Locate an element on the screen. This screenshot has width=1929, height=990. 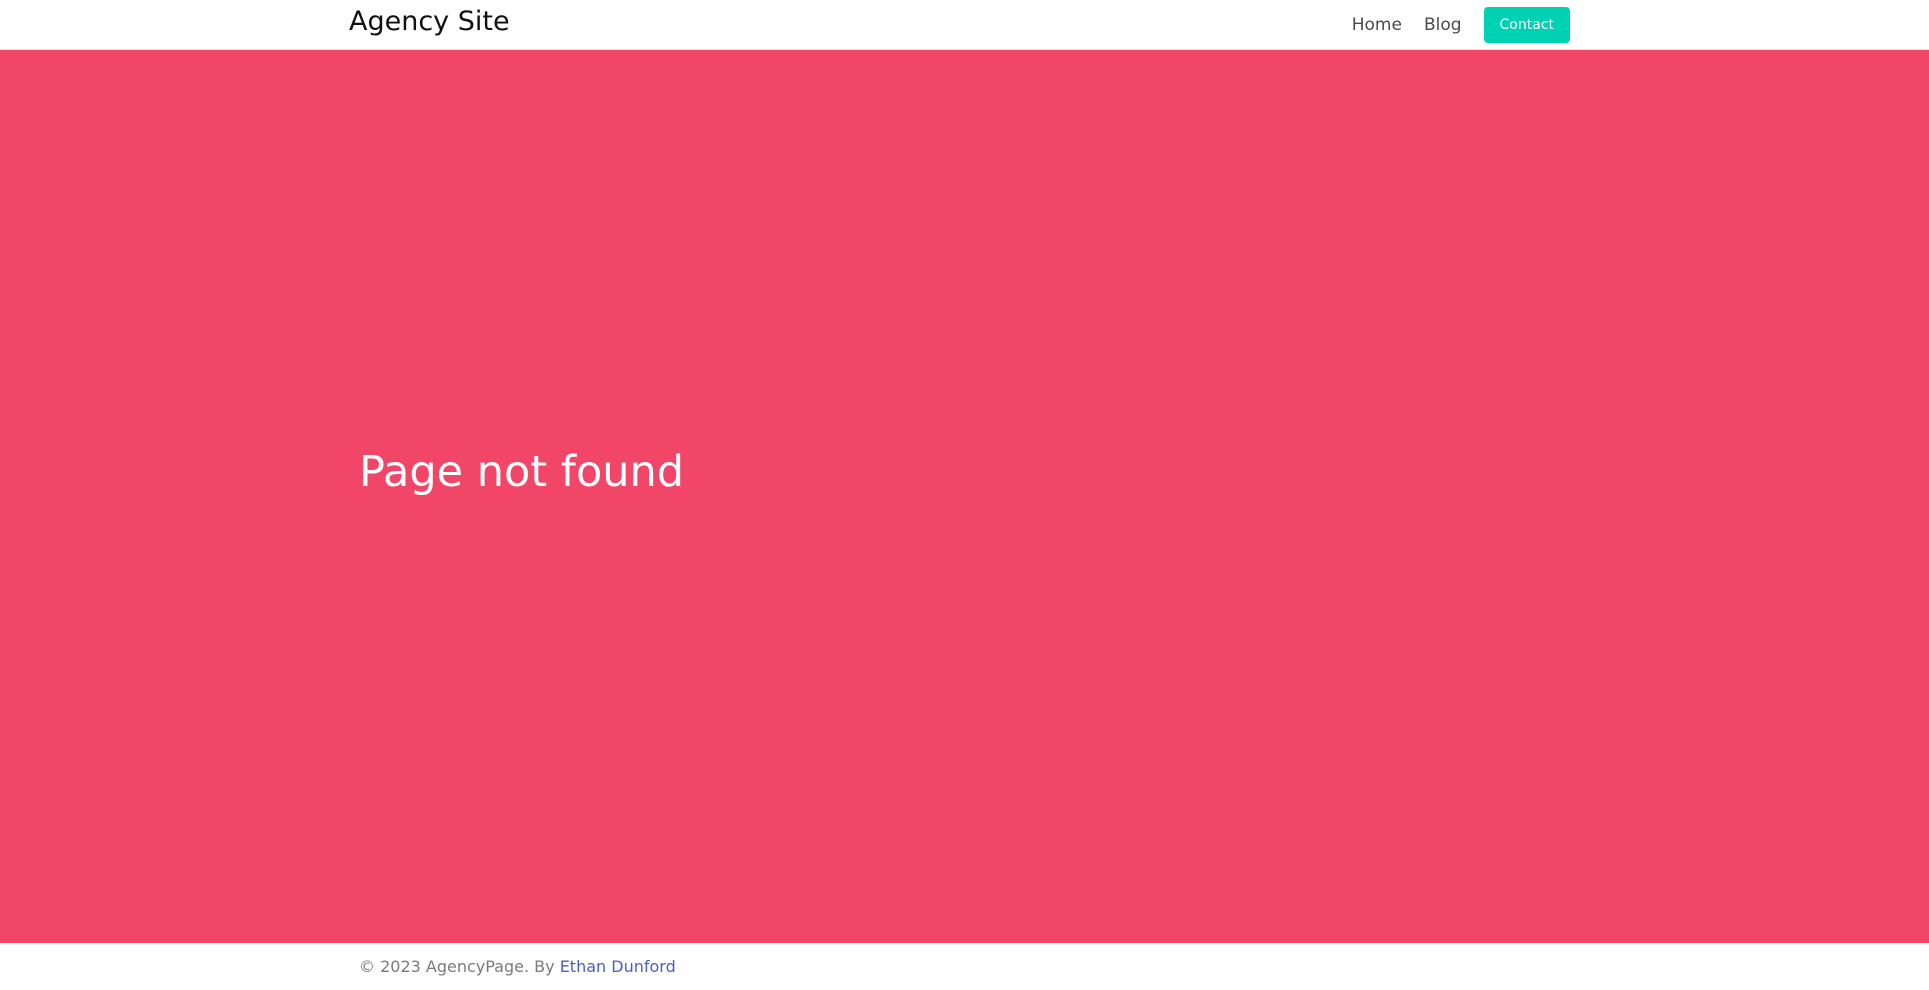
contact-button: Contact is located at coordinates (1526, 25).